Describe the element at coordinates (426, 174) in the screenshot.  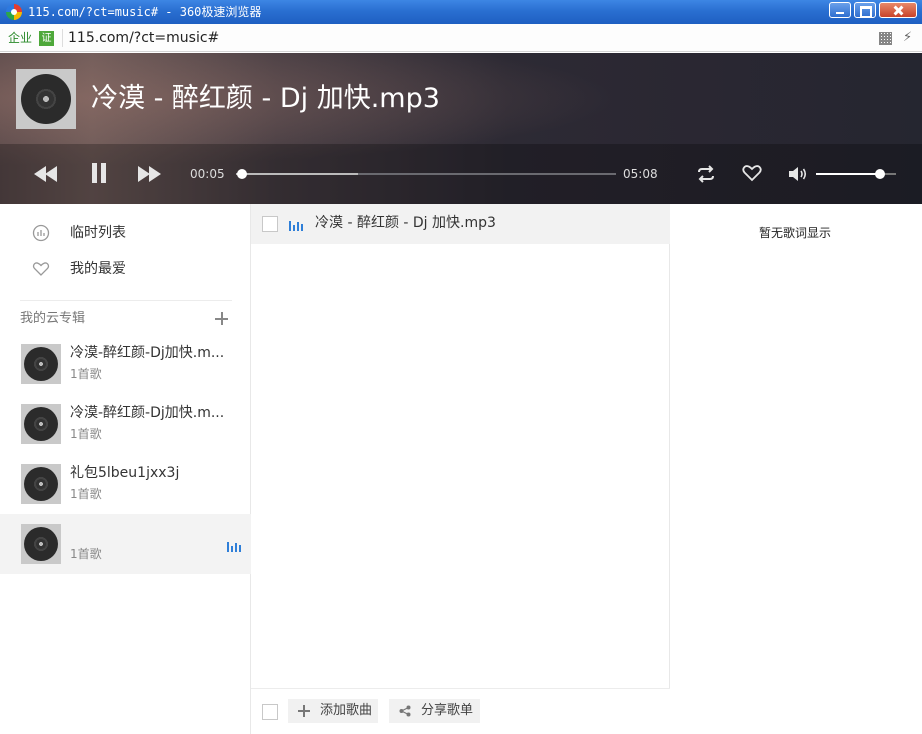
I see `progress-bar` at that location.